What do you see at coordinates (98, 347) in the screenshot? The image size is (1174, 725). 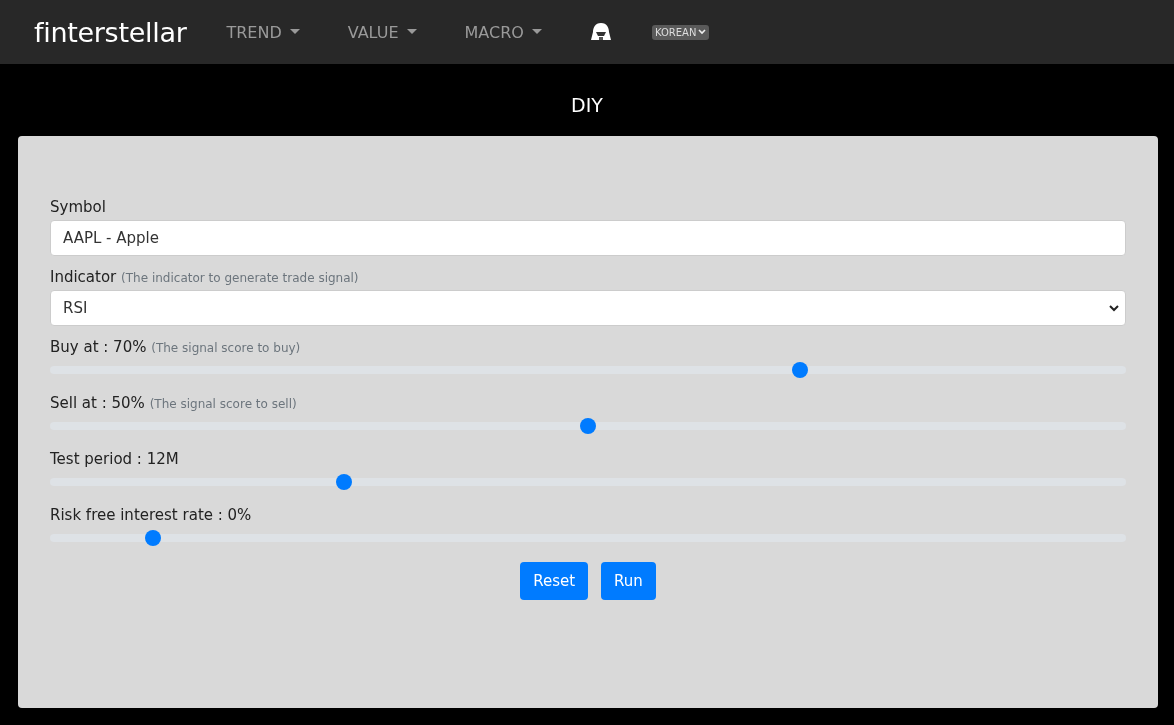 I see `slider-label: Buy at : 70%` at bounding box center [98, 347].